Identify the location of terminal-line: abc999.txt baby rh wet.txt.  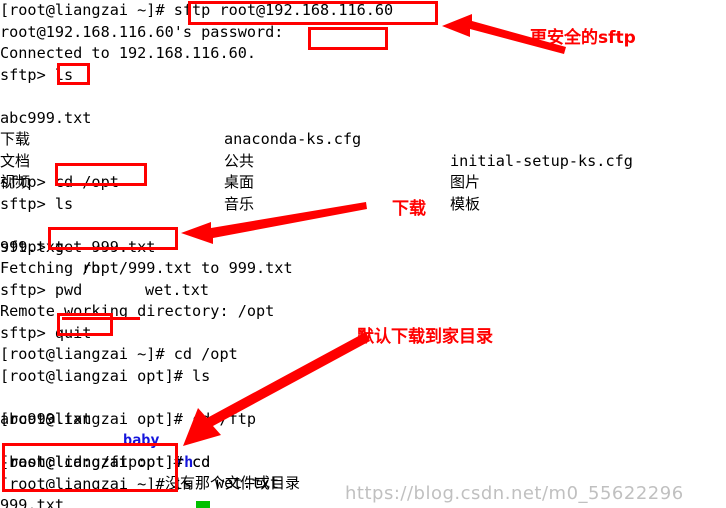
(139, 440).